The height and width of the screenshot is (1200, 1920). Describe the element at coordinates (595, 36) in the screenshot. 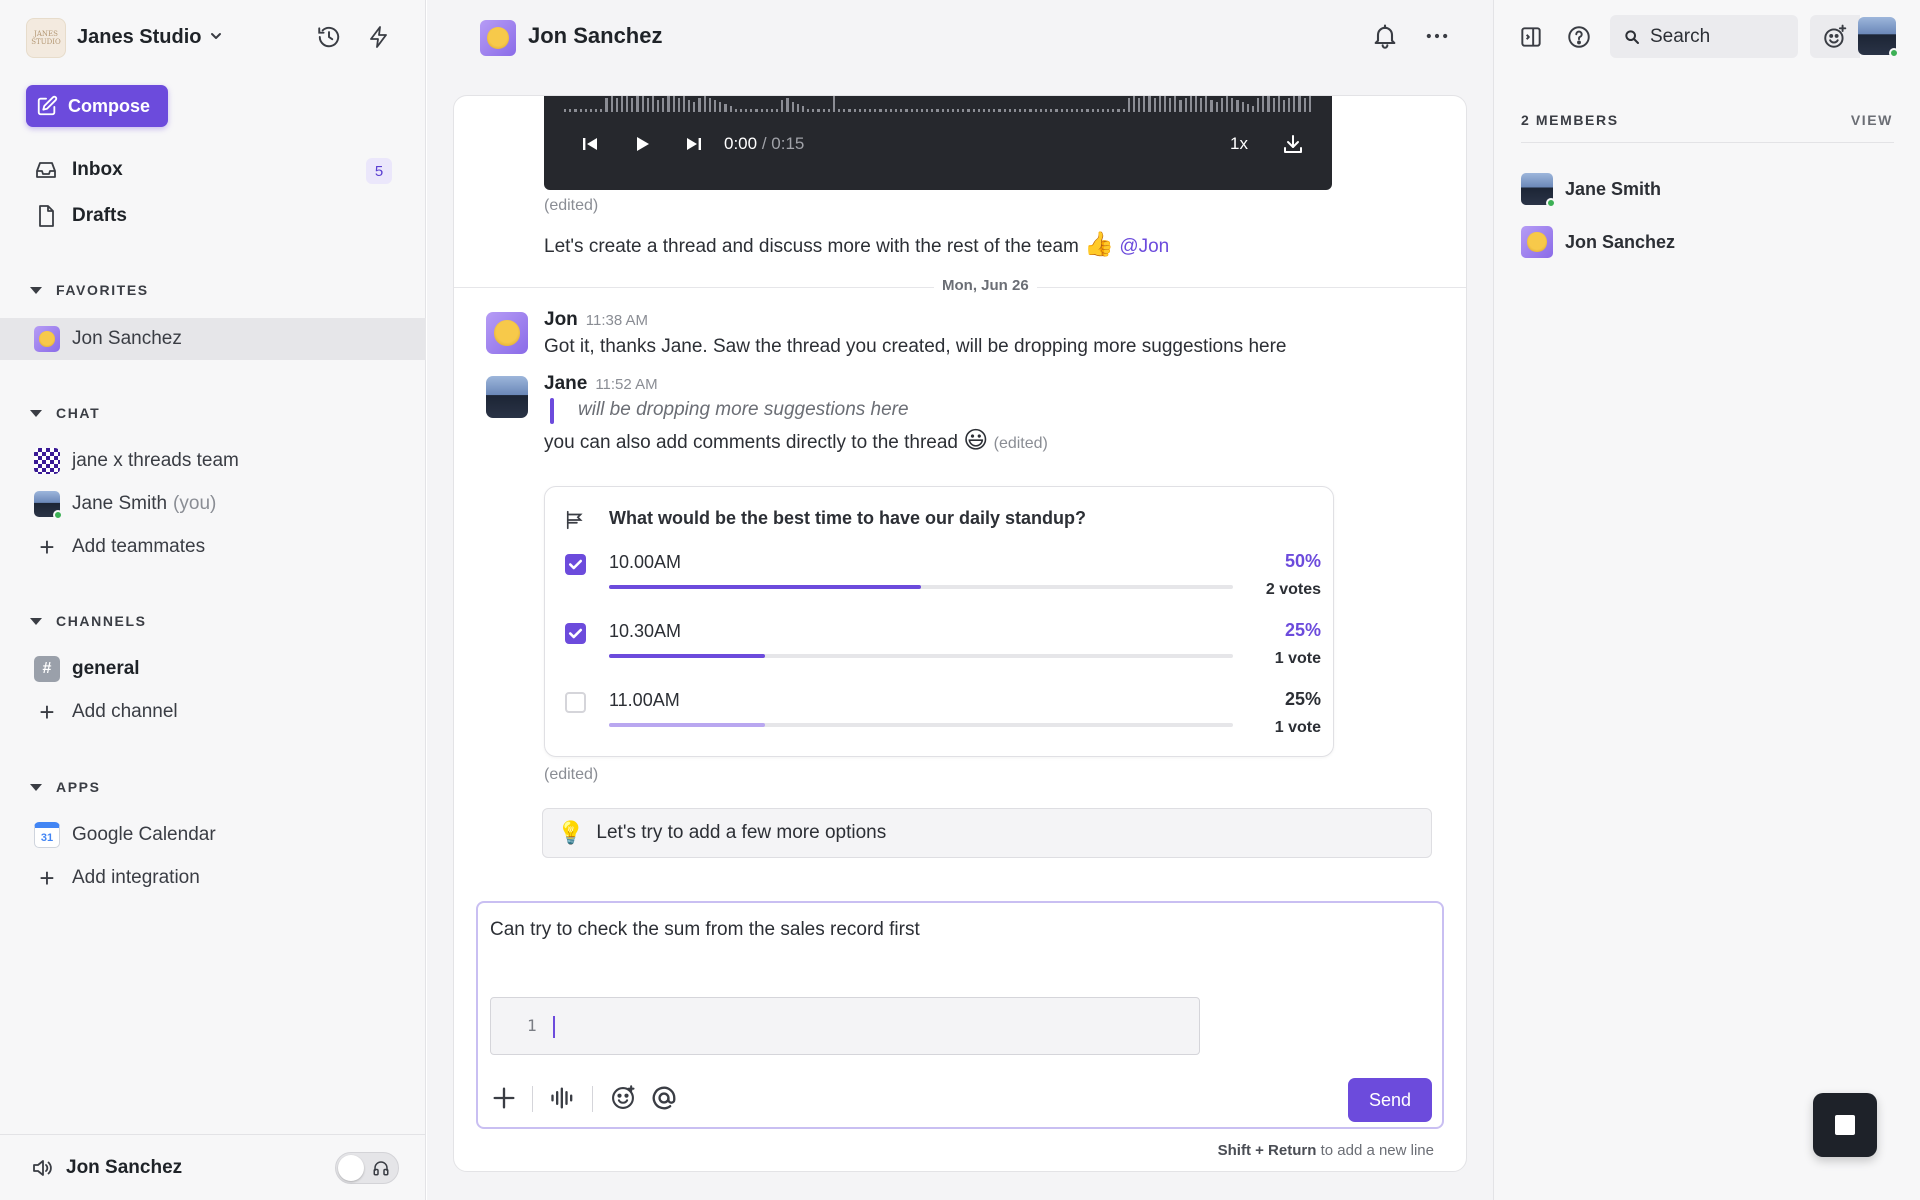

I see `conversation-title: Jon Sanchez` at that location.